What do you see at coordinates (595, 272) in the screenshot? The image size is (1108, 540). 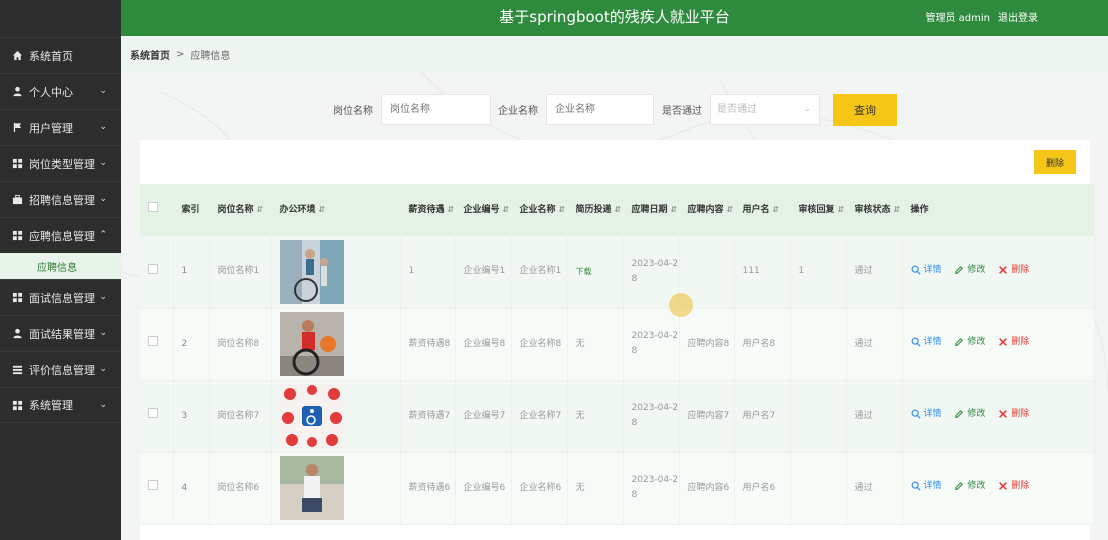 I see `row-resume: 下载` at bounding box center [595, 272].